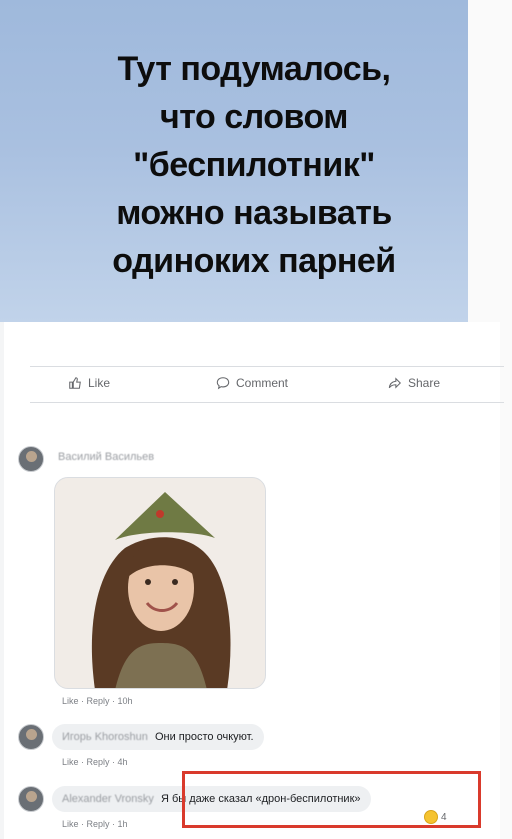 This screenshot has width=512, height=839. What do you see at coordinates (99, 383) in the screenshot?
I see `like-label: Like` at bounding box center [99, 383].